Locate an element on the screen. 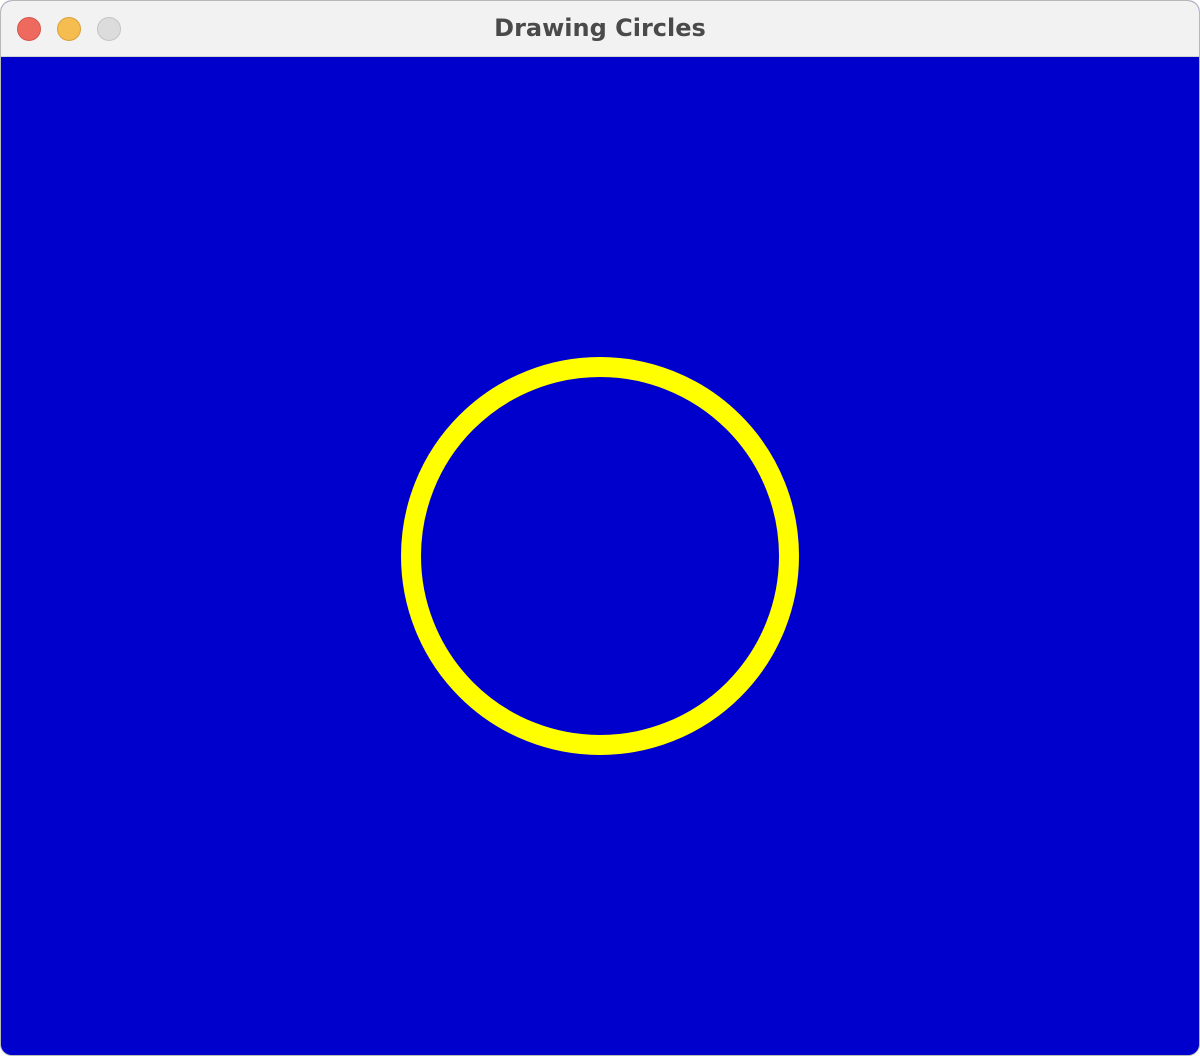 This screenshot has width=1200, height=1056. window-title: Drawing Circles is located at coordinates (600, 28).